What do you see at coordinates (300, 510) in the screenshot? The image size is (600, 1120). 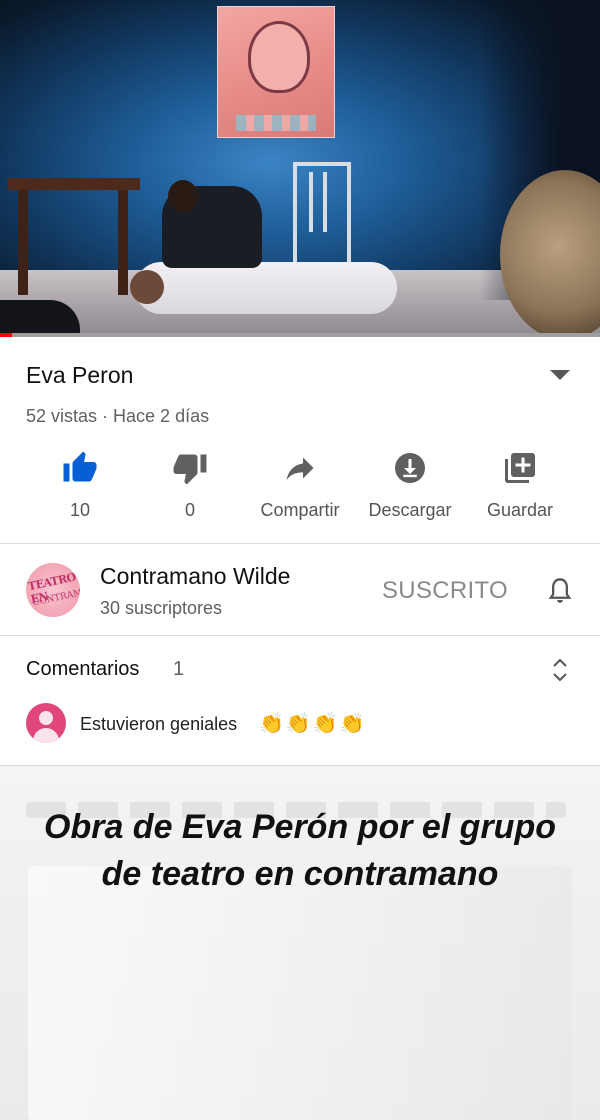 I see `share-label: Compartir` at bounding box center [300, 510].